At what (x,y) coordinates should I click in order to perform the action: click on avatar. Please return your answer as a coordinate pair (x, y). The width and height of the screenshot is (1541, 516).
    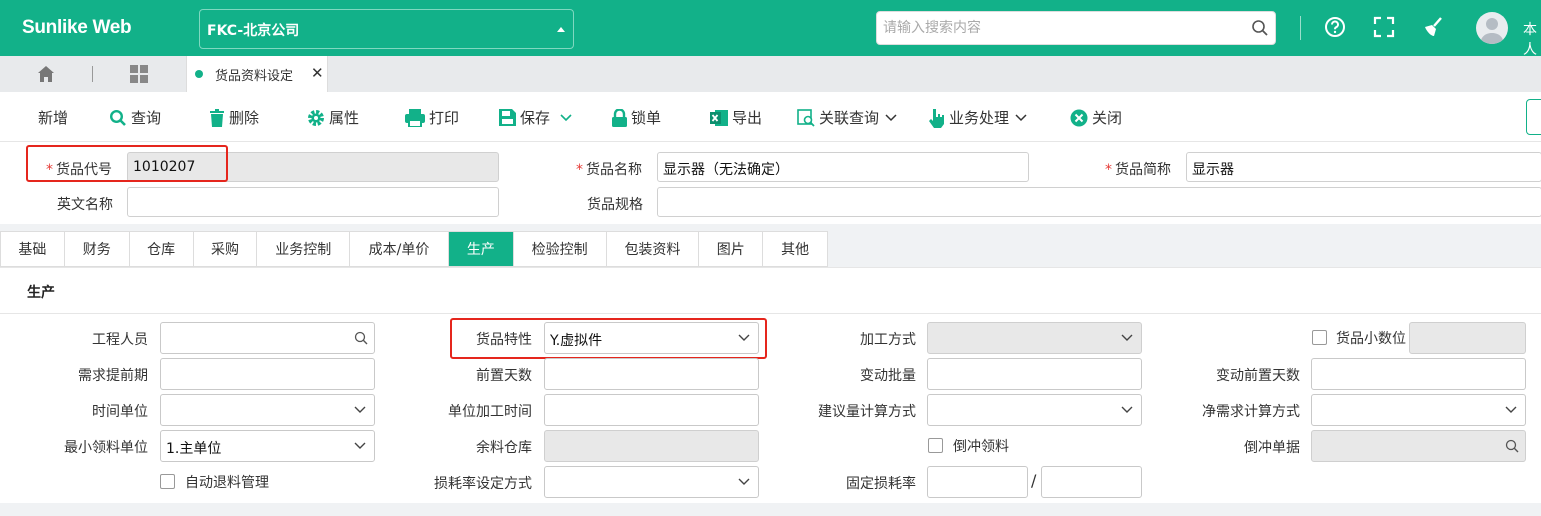
    Looking at the image, I should click on (1492, 28).